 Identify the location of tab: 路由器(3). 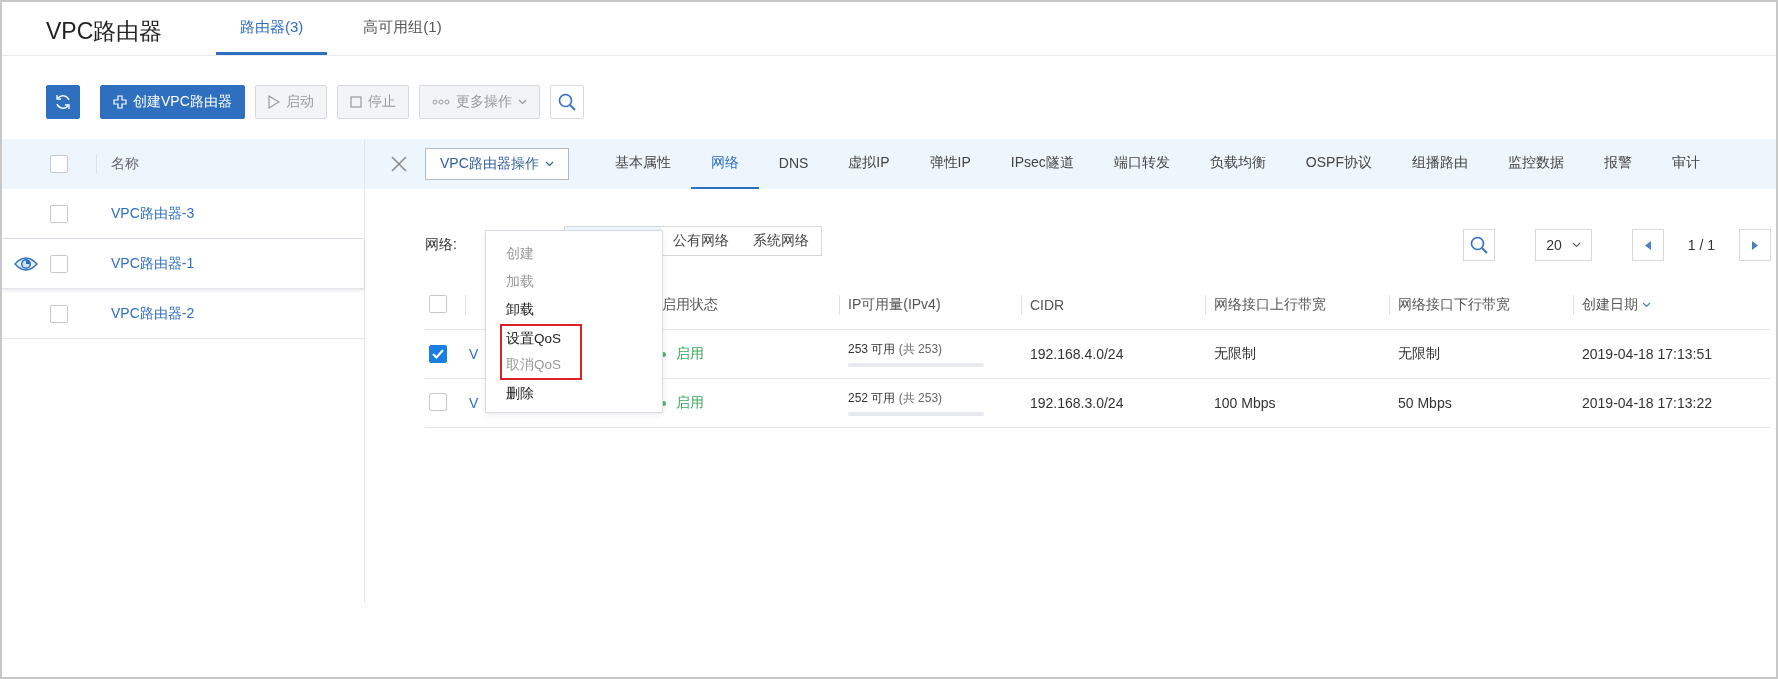
(272, 28).